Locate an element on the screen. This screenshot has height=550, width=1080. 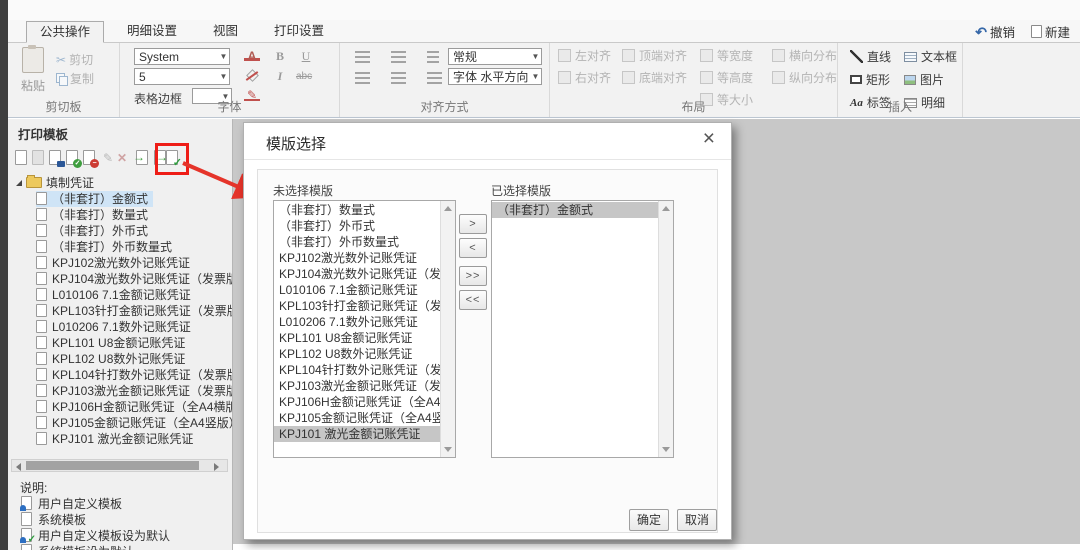
insert-line-button: 直线 is located at coordinates (870, 56).